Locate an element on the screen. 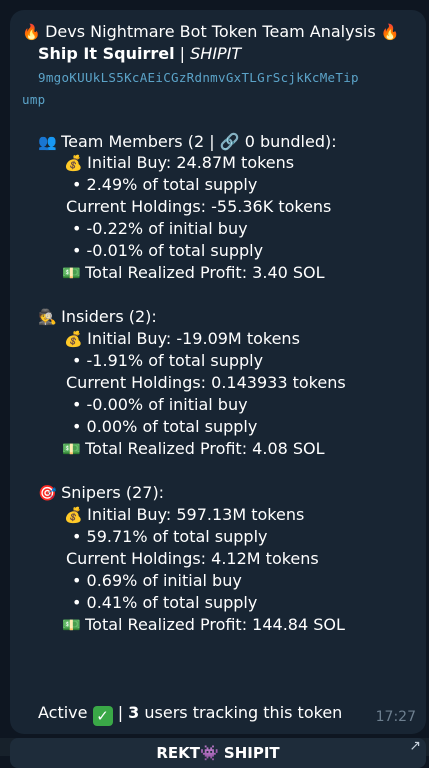  team-initial-buy: Initial Buy: 24.87M tokens is located at coordinates (191, 162).